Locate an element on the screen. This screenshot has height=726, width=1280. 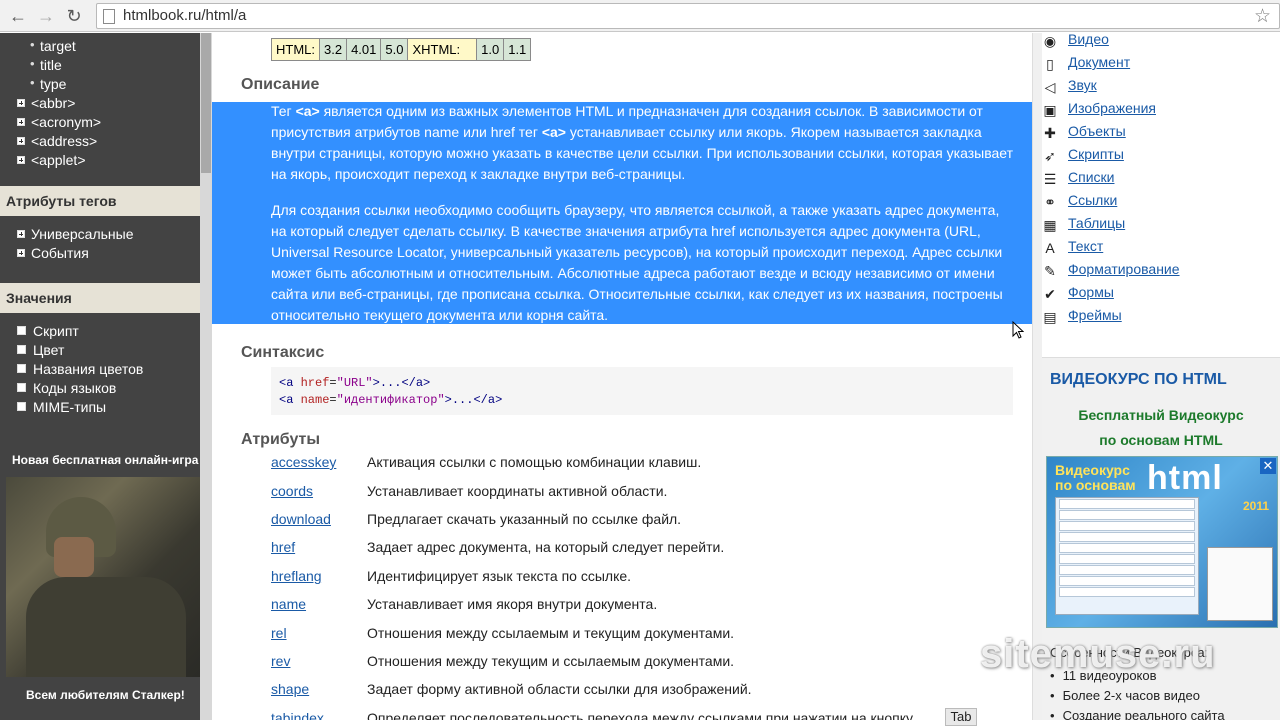
attribute-link: rev is located at coordinates (280, 661).